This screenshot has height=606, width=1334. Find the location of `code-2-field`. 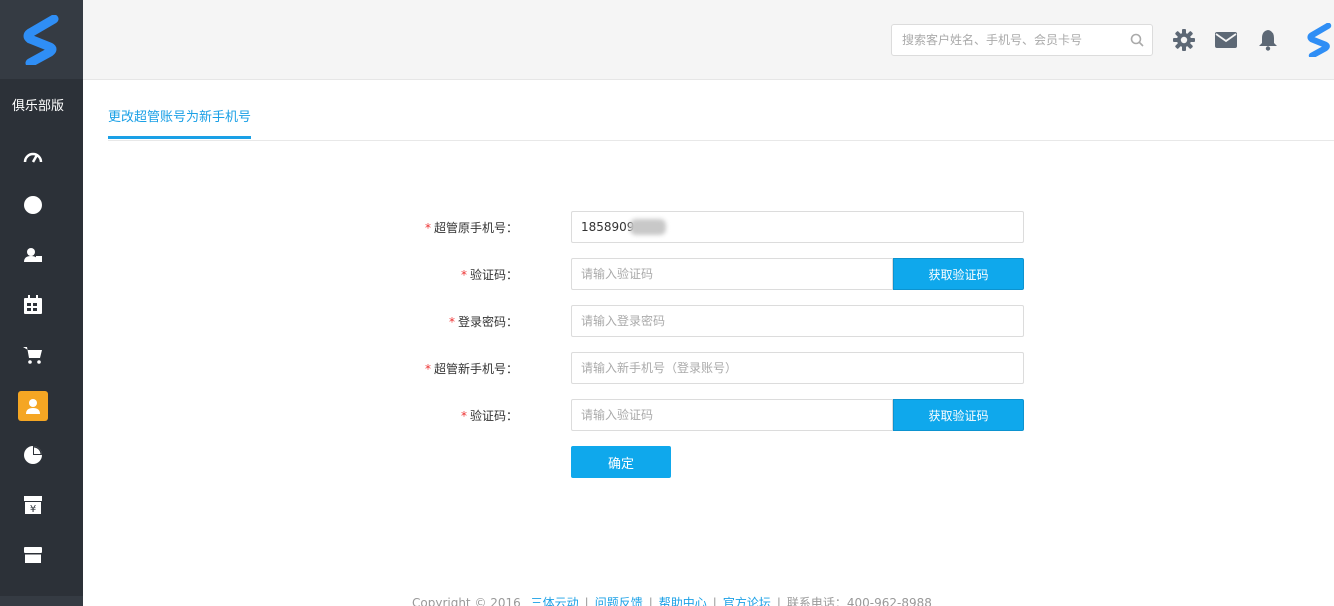

code-2-field is located at coordinates (732, 415).